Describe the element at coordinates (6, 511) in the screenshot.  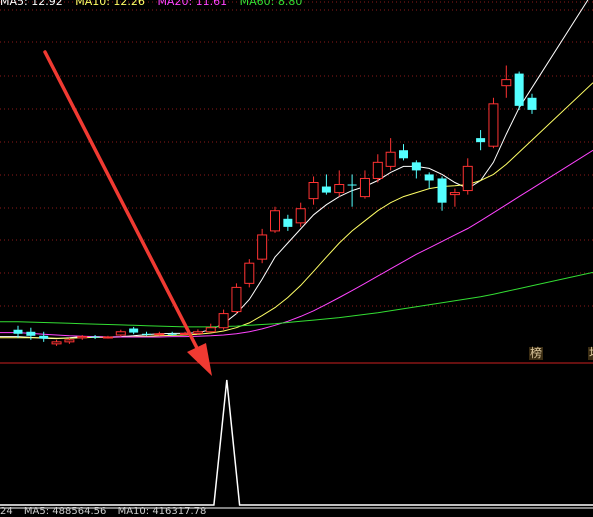
I see `volume-legend-prefix: 24` at that location.